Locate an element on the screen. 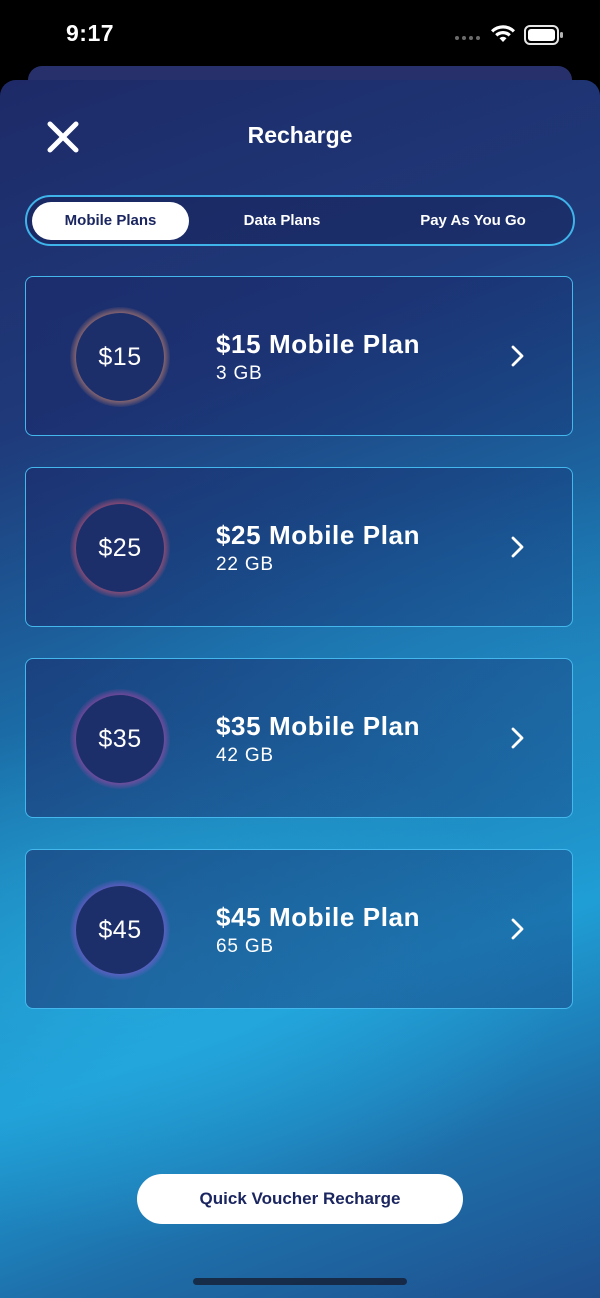 Image resolution: width=600 pixels, height=1298 pixels. signal-icon is located at coordinates (467, 38).